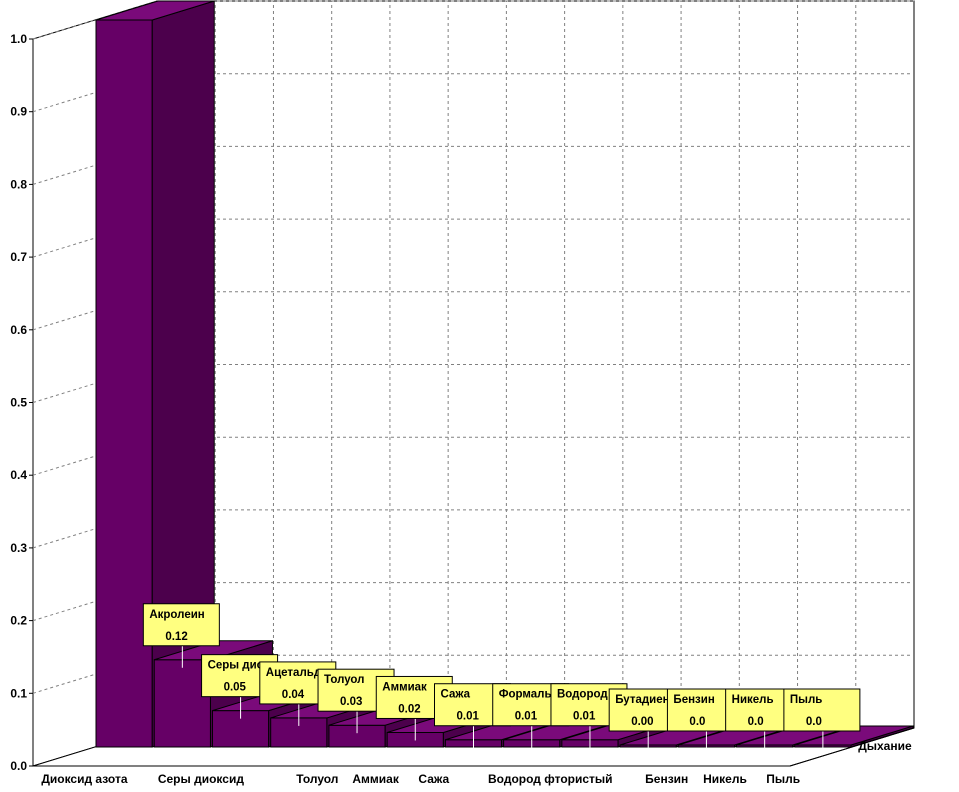 The image size is (959, 792). I want to click on x-category-label: Сажа, so click(433, 779).